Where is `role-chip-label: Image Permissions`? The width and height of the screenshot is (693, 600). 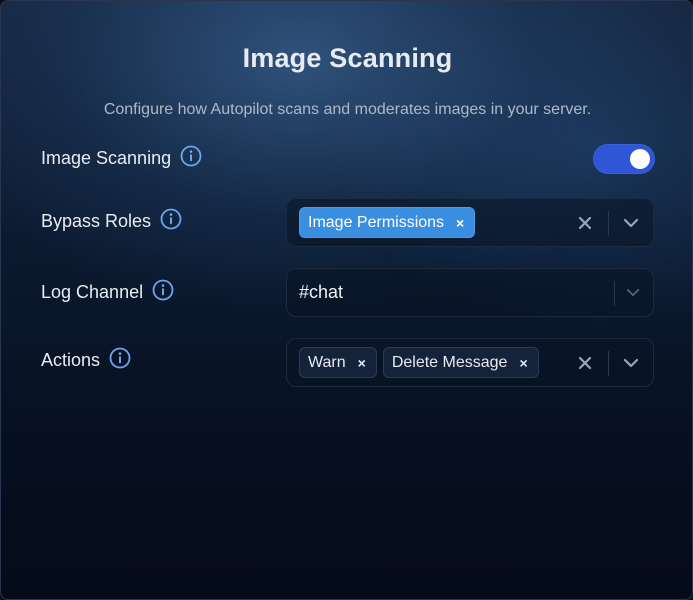 role-chip-label: Image Permissions is located at coordinates (376, 222).